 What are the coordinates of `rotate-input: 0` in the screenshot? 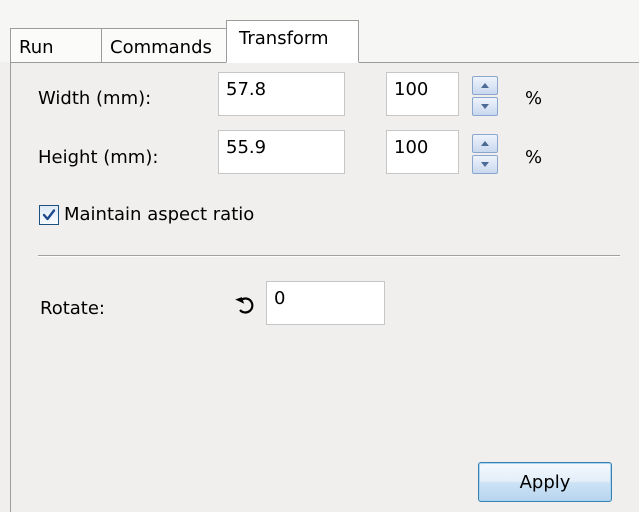 It's located at (325, 303).